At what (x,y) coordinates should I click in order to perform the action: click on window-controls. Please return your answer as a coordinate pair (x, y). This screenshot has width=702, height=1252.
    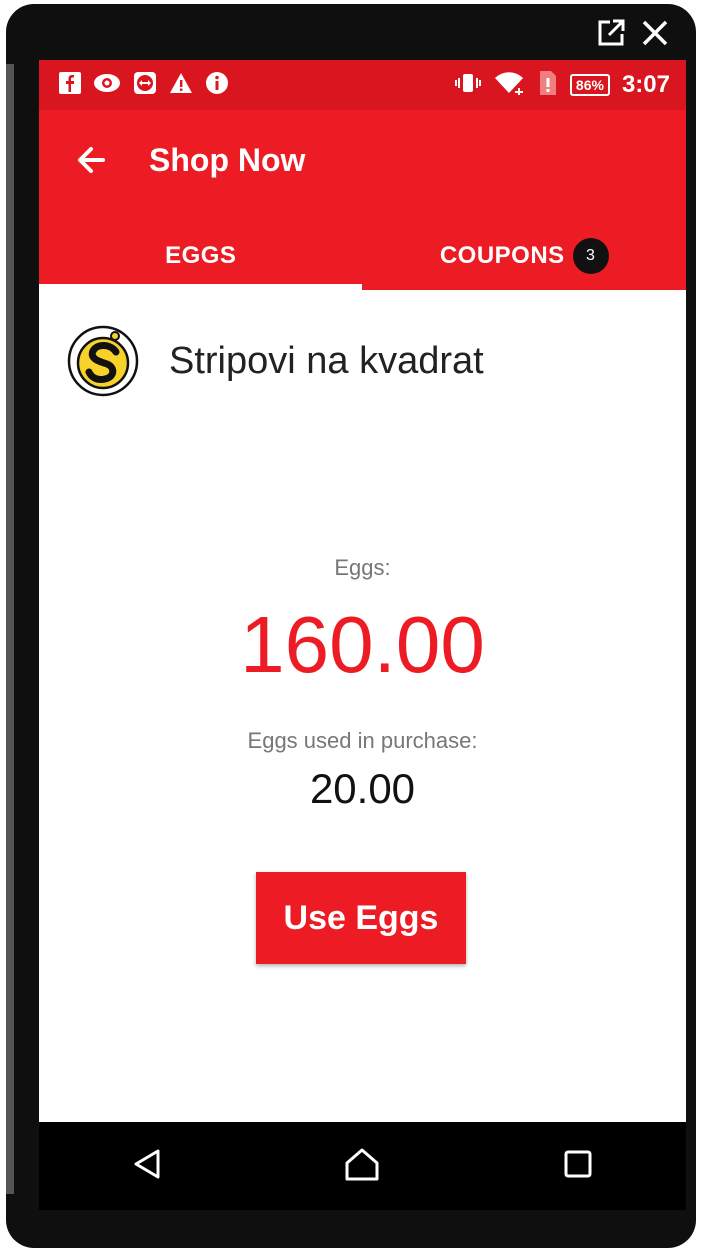
    Looking at the image, I should click on (633, 33).